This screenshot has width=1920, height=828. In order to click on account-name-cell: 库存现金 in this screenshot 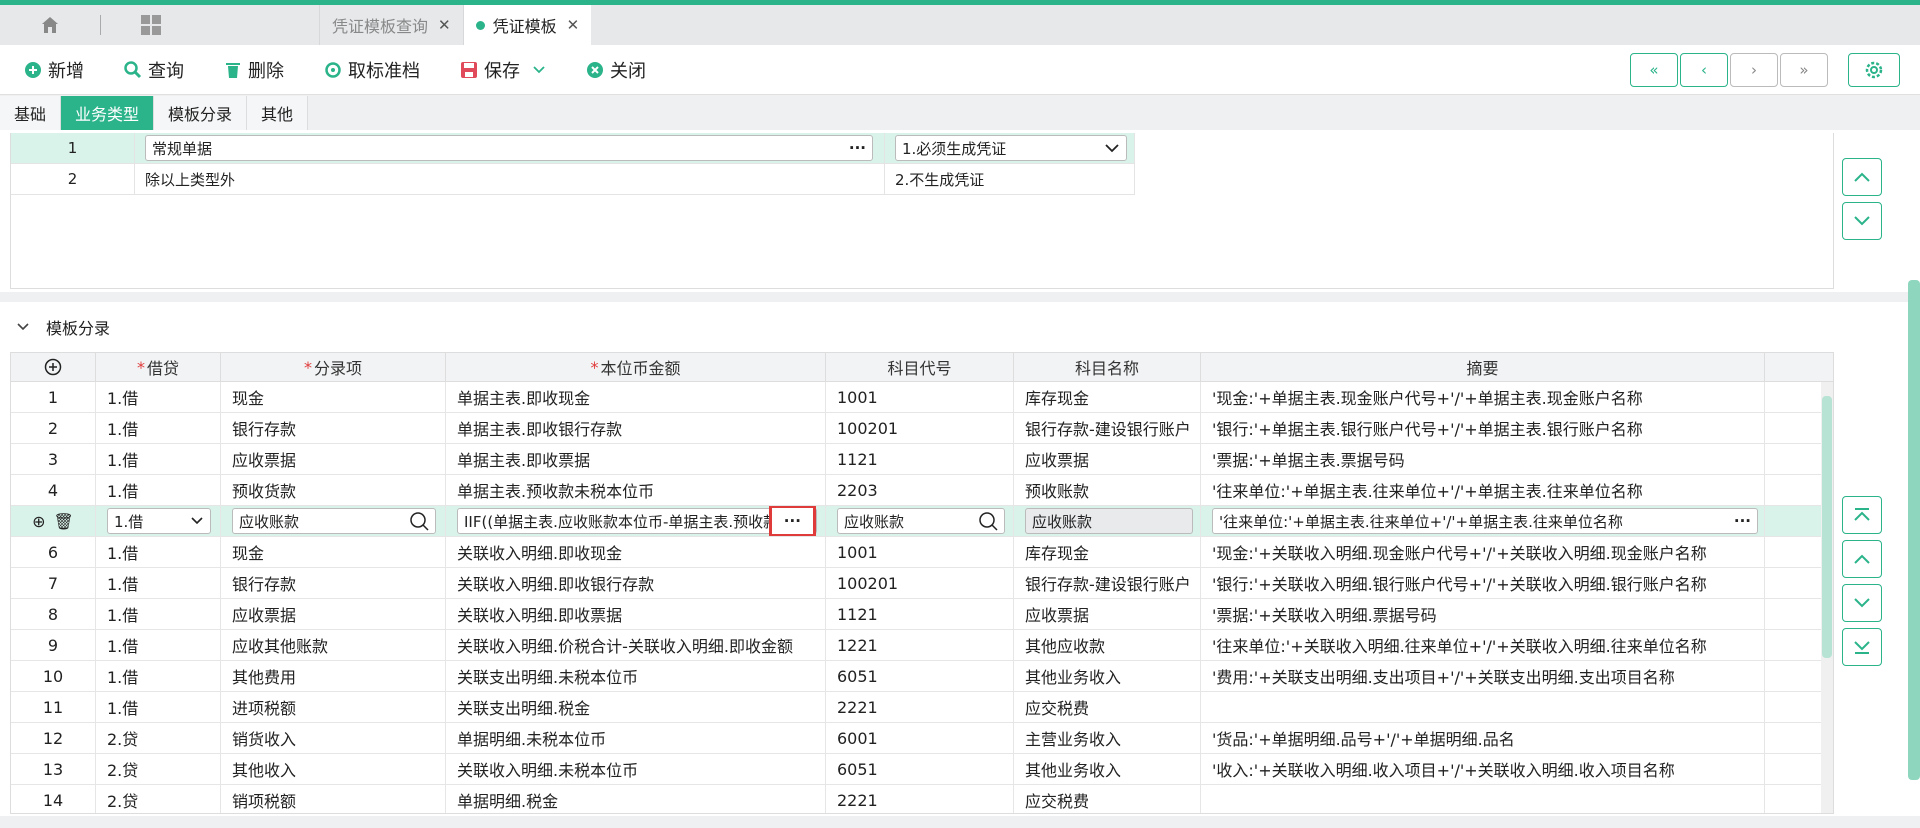, I will do `click(1107, 397)`.